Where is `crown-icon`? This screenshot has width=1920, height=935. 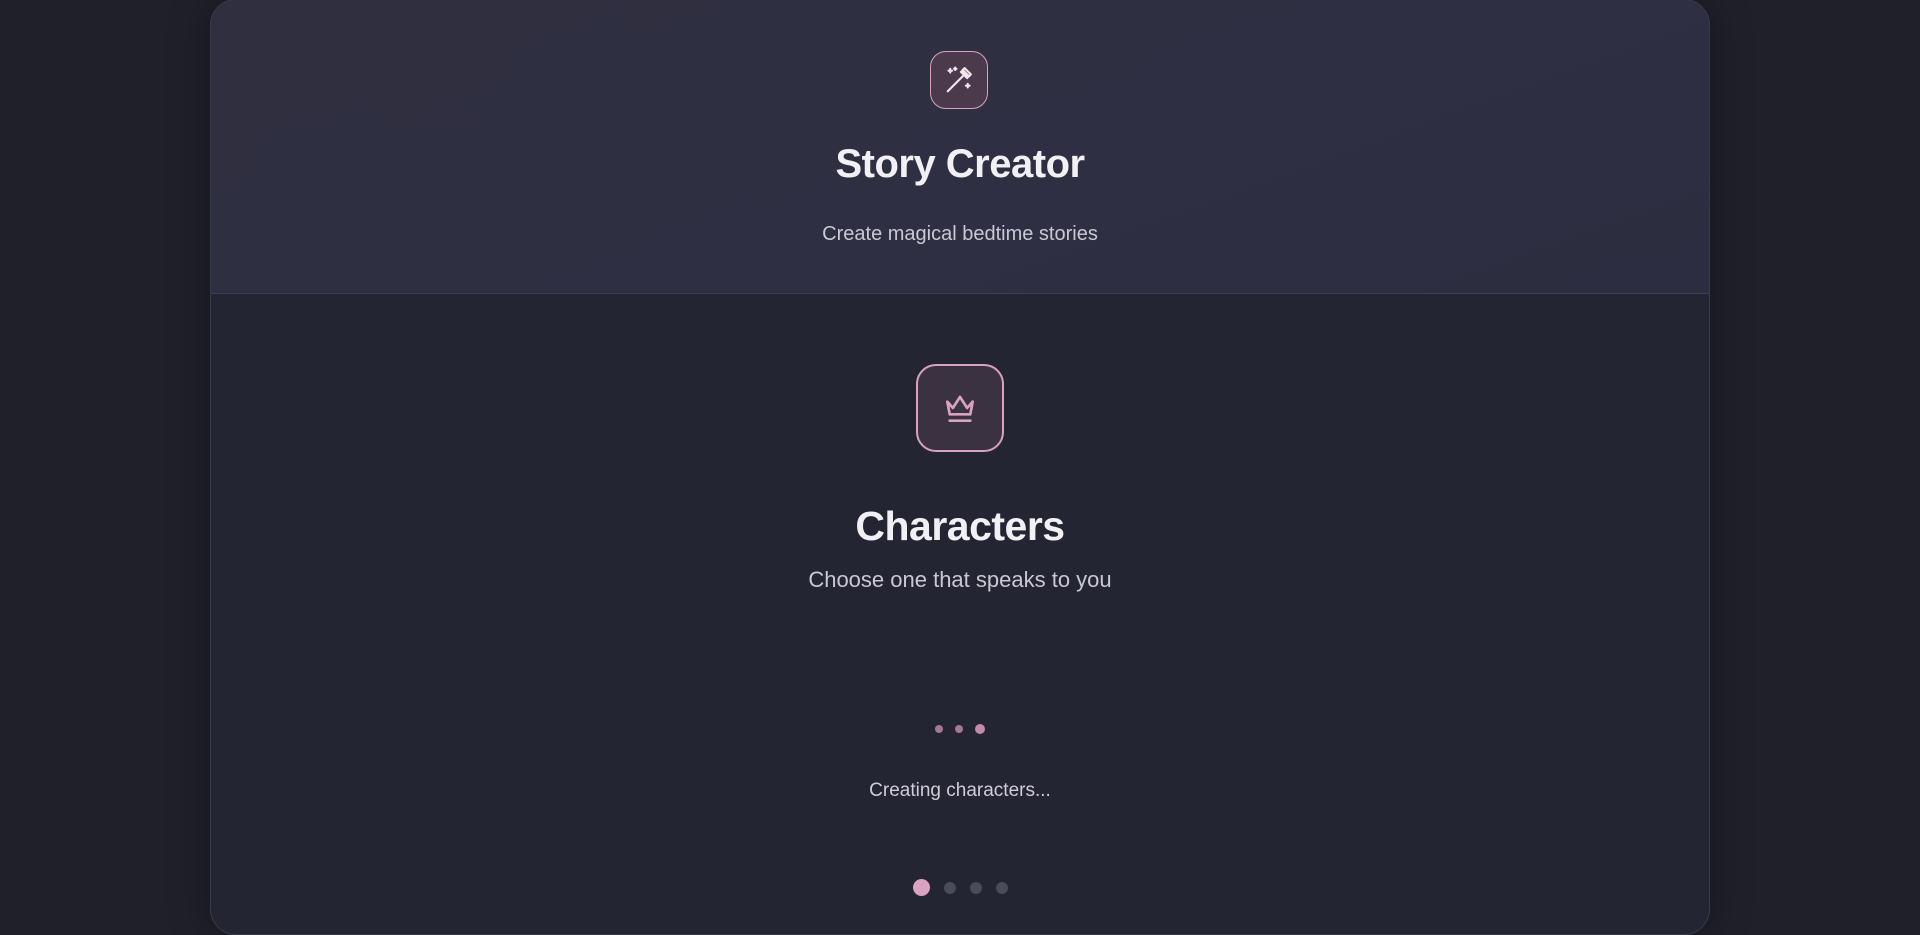
crown-icon is located at coordinates (960, 408).